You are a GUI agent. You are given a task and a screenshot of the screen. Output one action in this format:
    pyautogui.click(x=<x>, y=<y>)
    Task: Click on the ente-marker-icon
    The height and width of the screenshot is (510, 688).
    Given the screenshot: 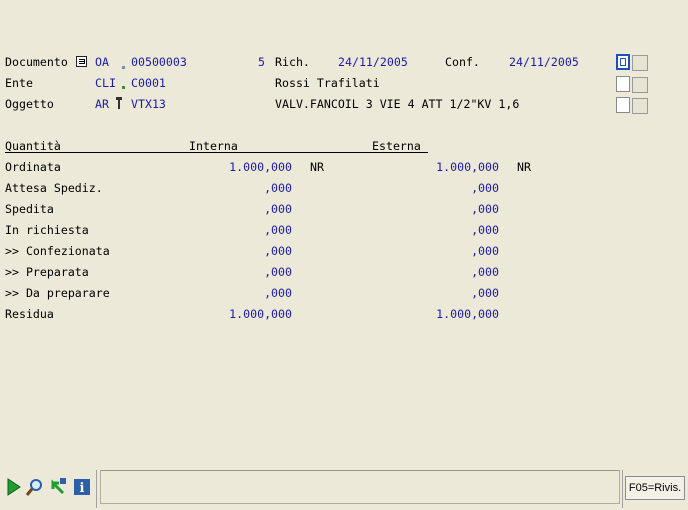 What is the action you would take?
    pyautogui.click(x=123, y=87)
    